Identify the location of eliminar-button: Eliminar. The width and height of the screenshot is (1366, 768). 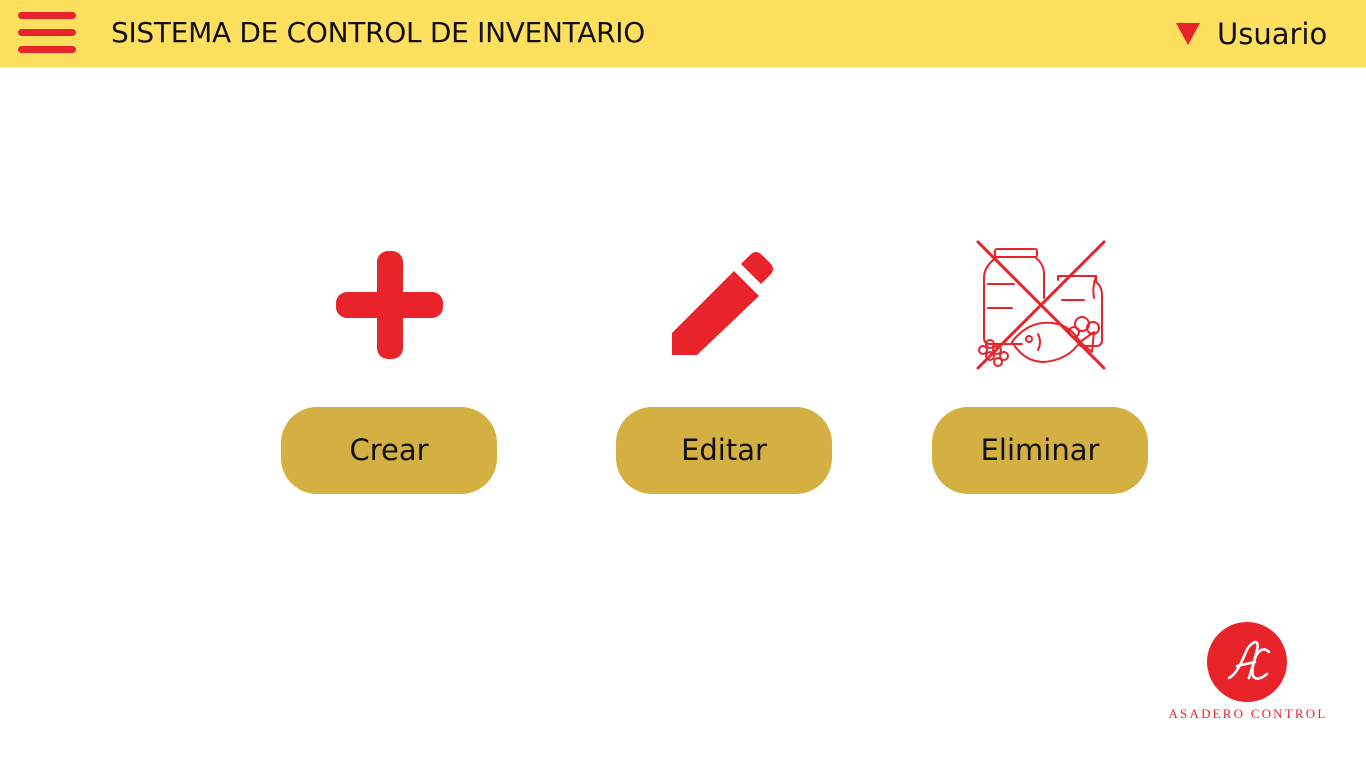
(1040, 450).